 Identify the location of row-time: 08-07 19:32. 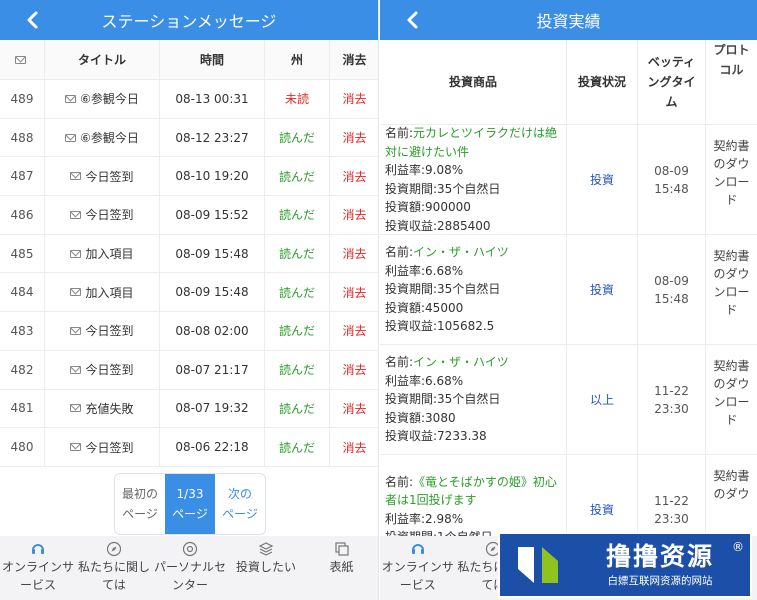
(212, 408).